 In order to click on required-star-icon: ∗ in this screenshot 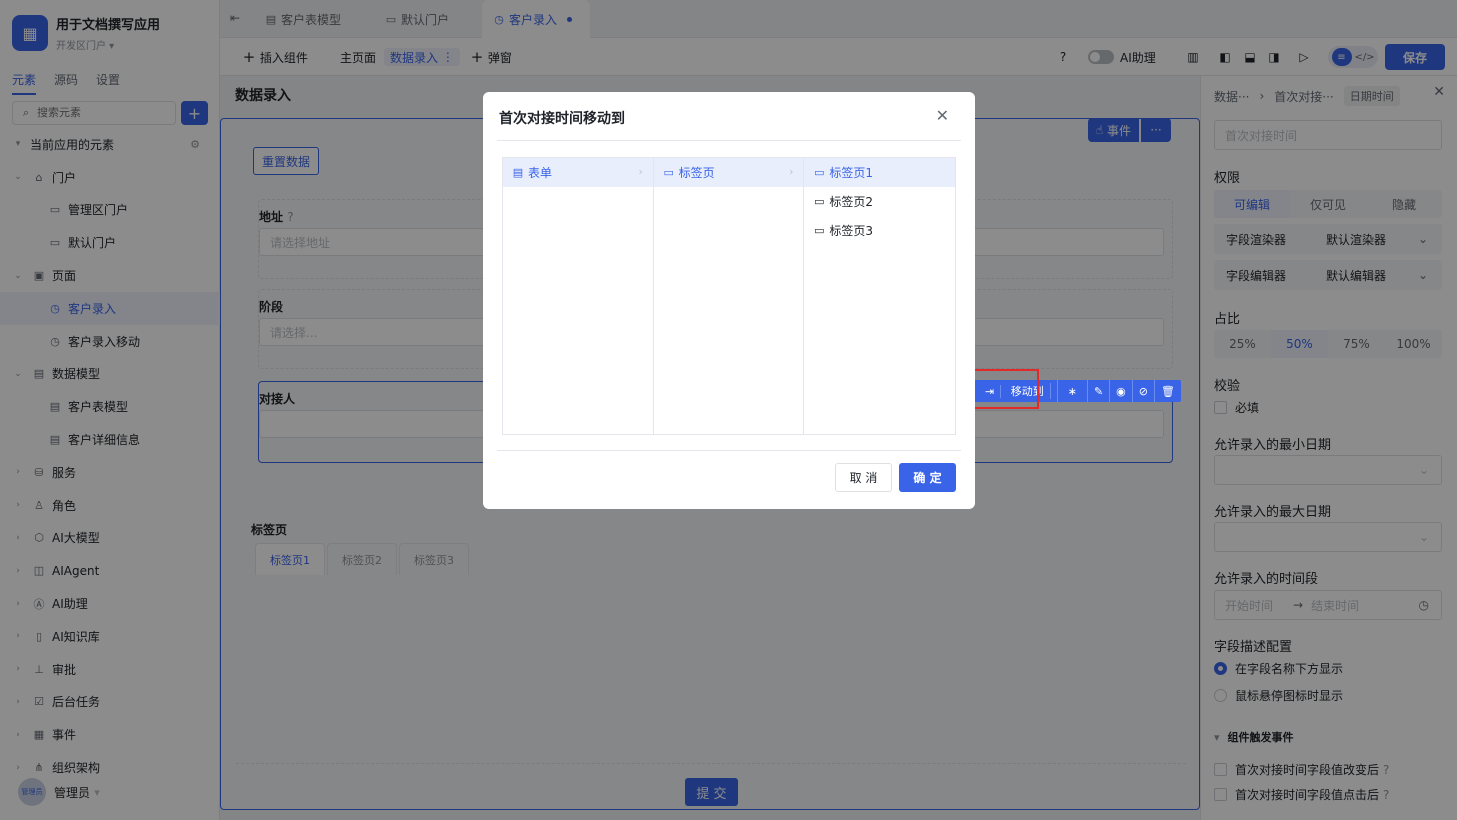, I will do `click(1073, 391)`.